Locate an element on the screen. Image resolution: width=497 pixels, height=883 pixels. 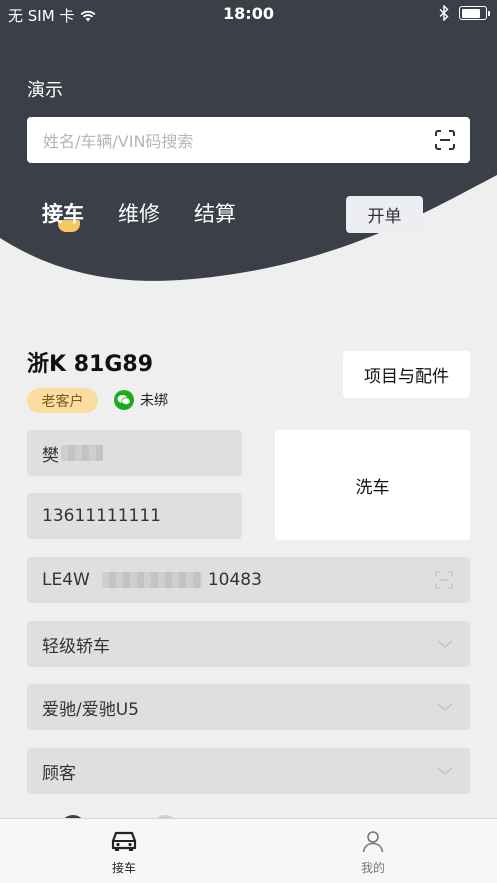
redacted-vin is located at coordinates (151, 580).